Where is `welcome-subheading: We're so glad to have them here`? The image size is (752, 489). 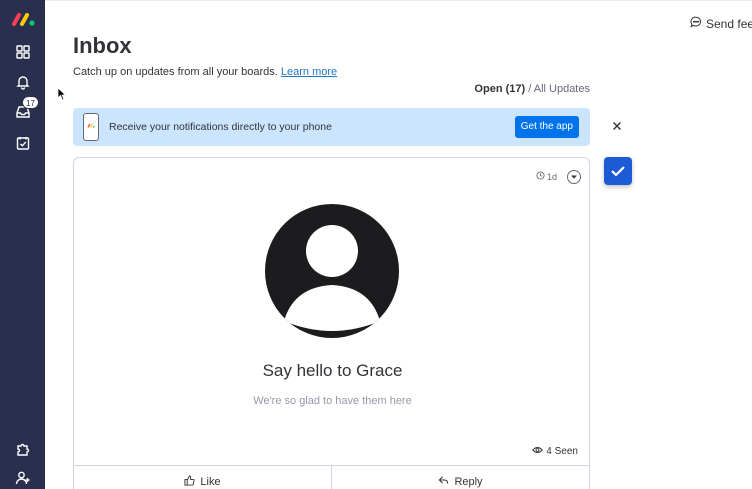 welcome-subheading: We're so glad to have them here is located at coordinates (332, 401).